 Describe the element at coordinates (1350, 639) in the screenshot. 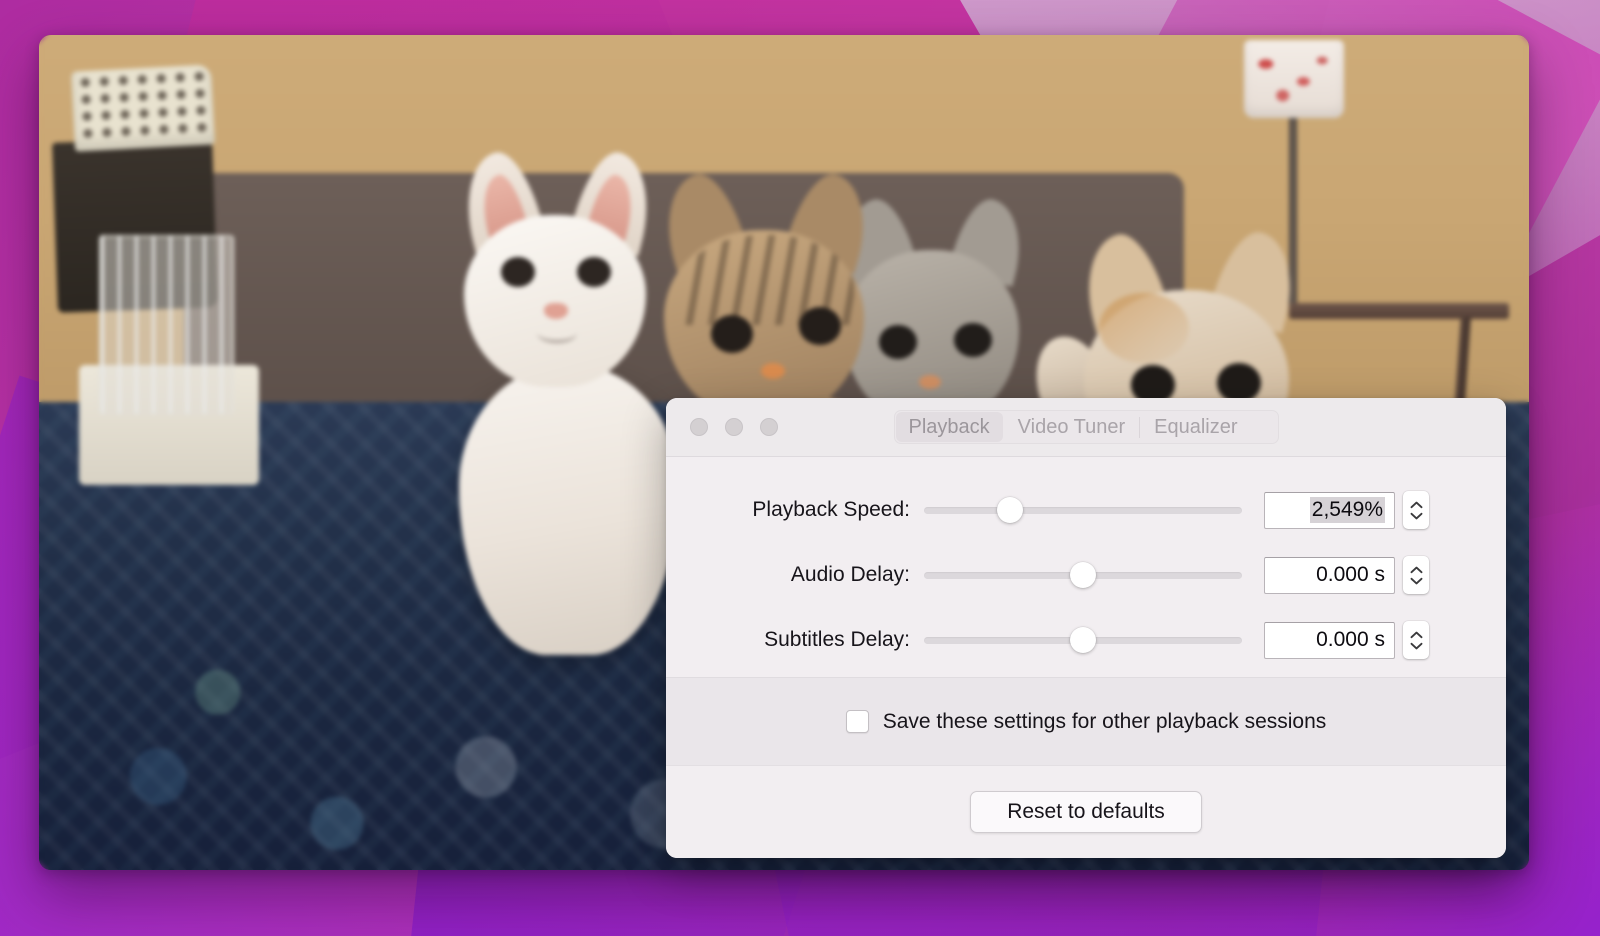

I see `subtitles-delay-value: 0.000 s` at that location.